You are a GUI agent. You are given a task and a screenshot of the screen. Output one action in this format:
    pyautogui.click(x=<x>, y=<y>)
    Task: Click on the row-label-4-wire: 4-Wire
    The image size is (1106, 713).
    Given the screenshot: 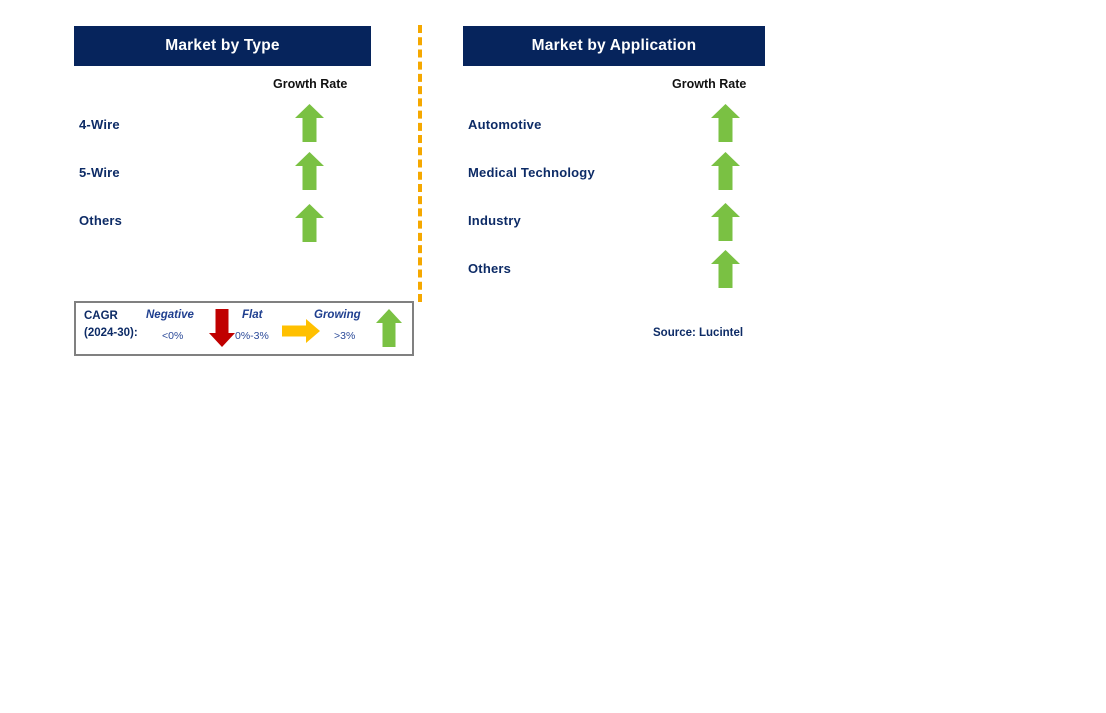 What is the action you would take?
    pyautogui.click(x=99, y=124)
    